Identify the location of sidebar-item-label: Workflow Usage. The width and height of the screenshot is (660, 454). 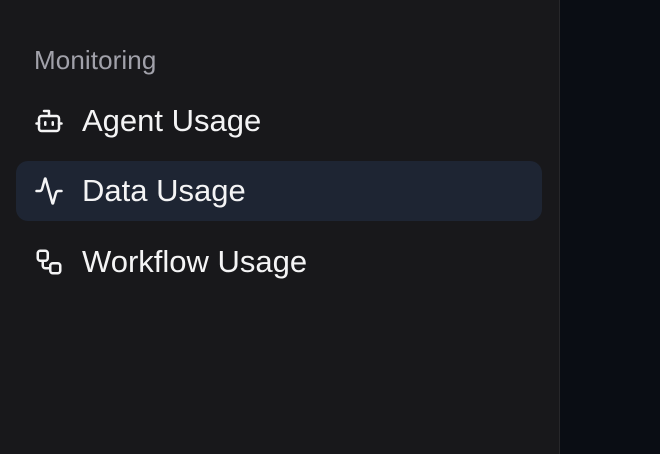
(195, 261).